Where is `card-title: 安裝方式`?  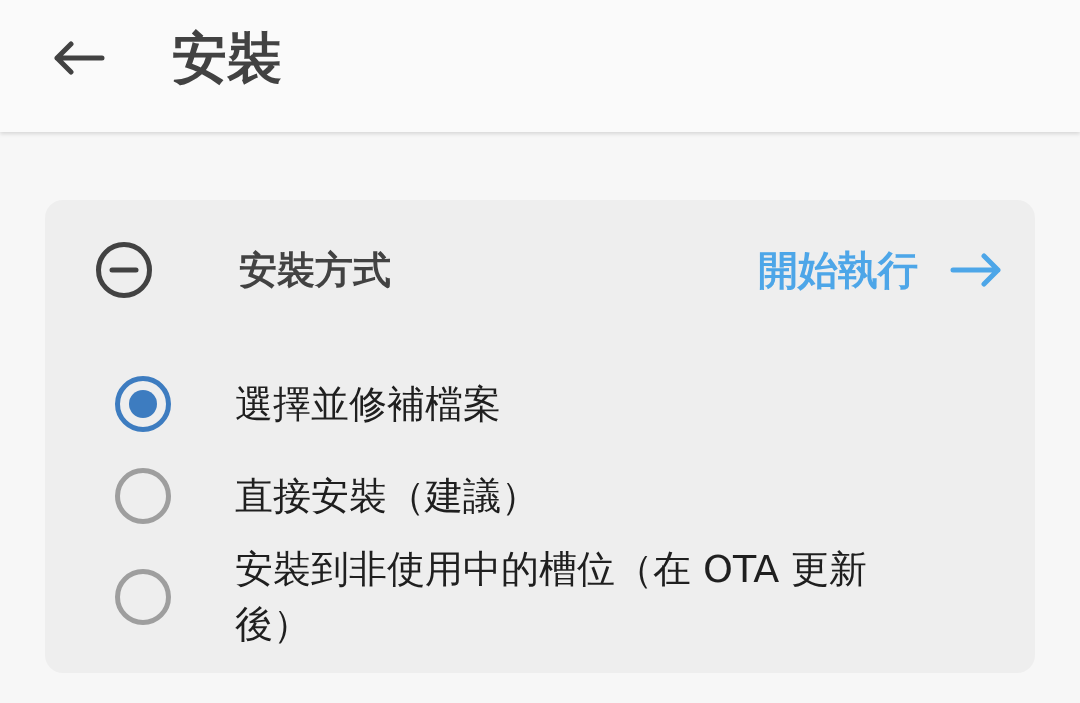 card-title: 安裝方式 is located at coordinates (315, 270).